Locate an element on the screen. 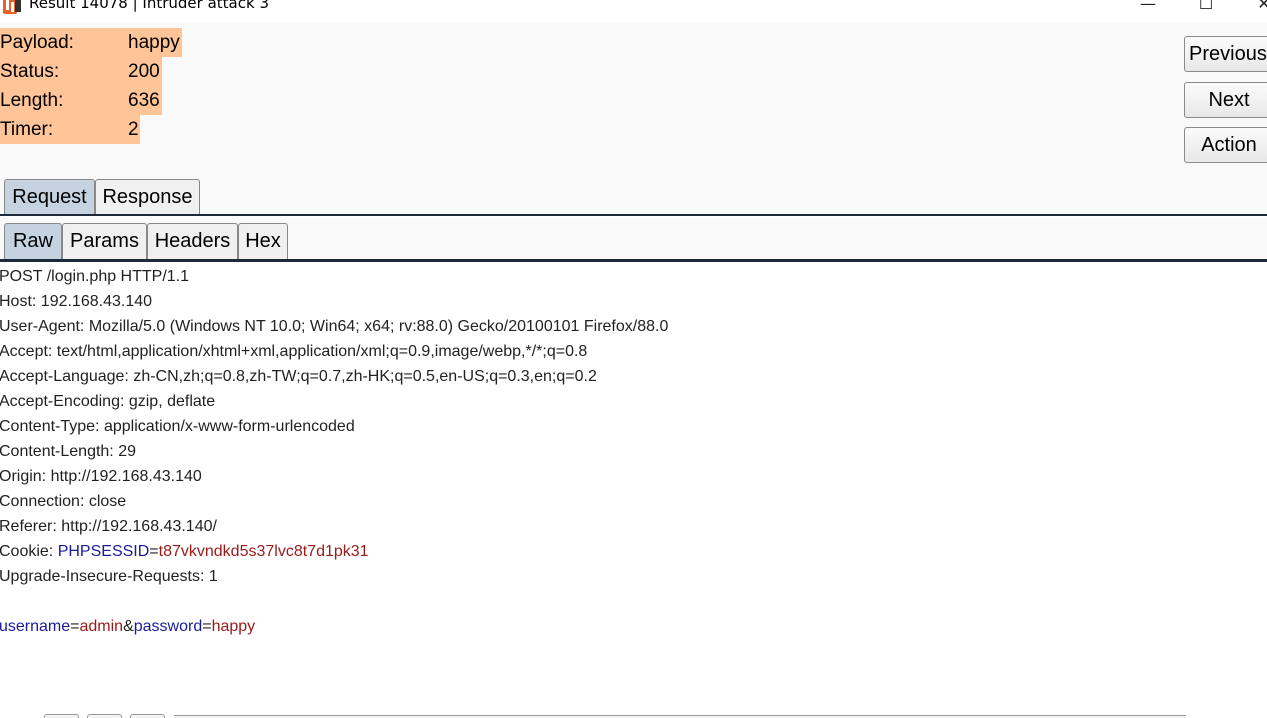 The image size is (1267, 718). subtab-divider is located at coordinates (633, 260).